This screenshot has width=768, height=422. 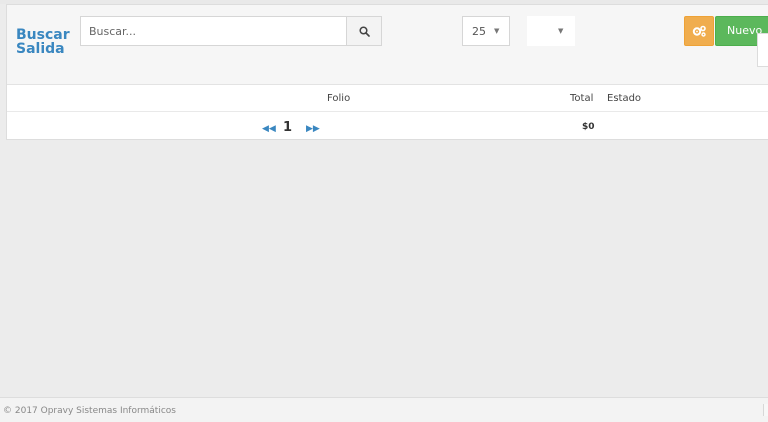 What do you see at coordinates (581, 98) in the screenshot?
I see `column-header-total: Total` at bounding box center [581, 98].